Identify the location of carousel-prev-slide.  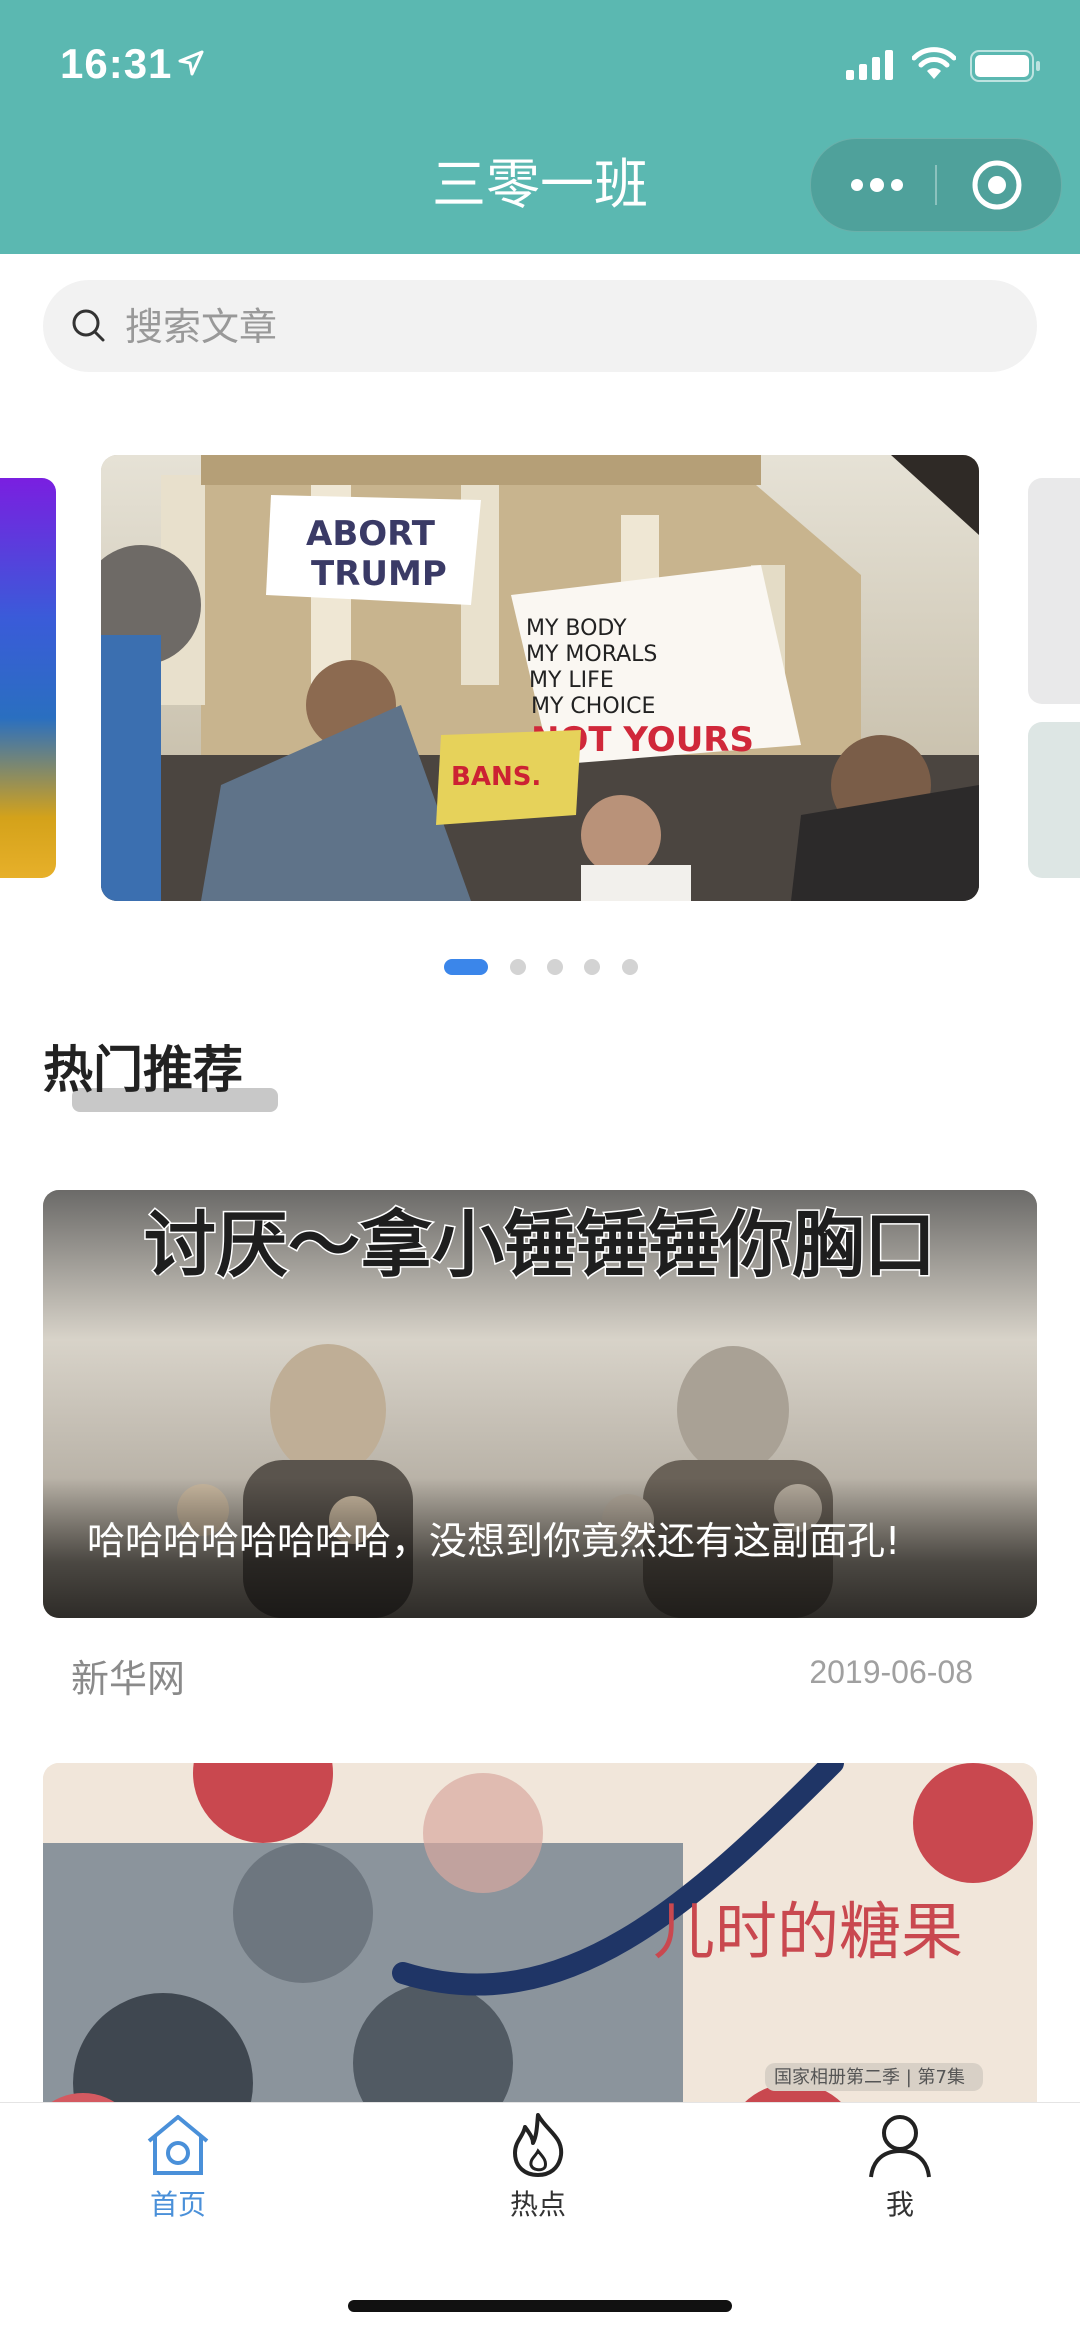
(28, 678).